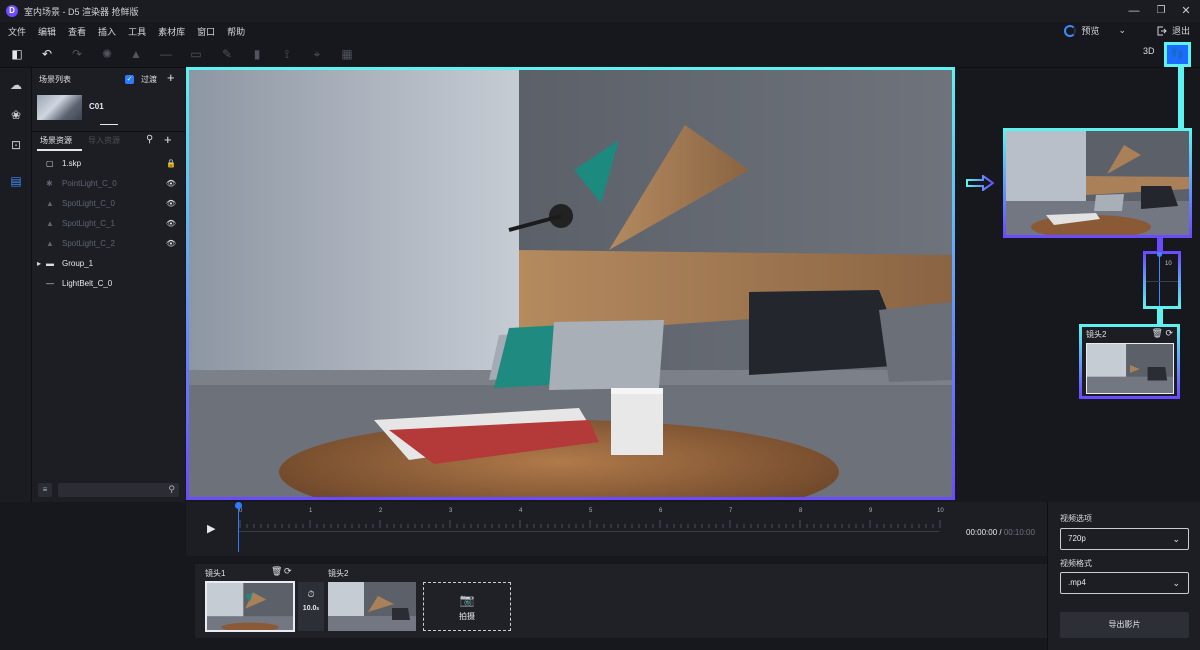 Image resolution: width=1200 pixels, height=650 pixels. What do you see at coordinates (17, 31) in the screenshot?
I see `menu-file: 文件` at bounding box center [17, 31].